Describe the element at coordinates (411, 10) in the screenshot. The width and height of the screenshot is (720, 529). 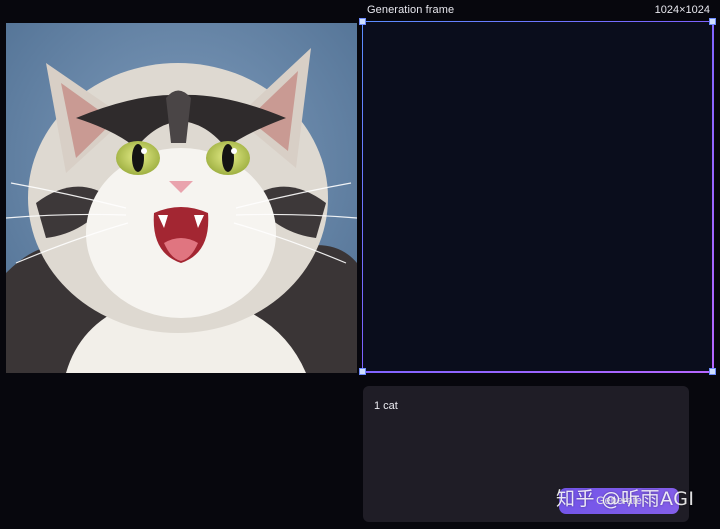
I see `generation-frame-title: Generation frame` at that location.